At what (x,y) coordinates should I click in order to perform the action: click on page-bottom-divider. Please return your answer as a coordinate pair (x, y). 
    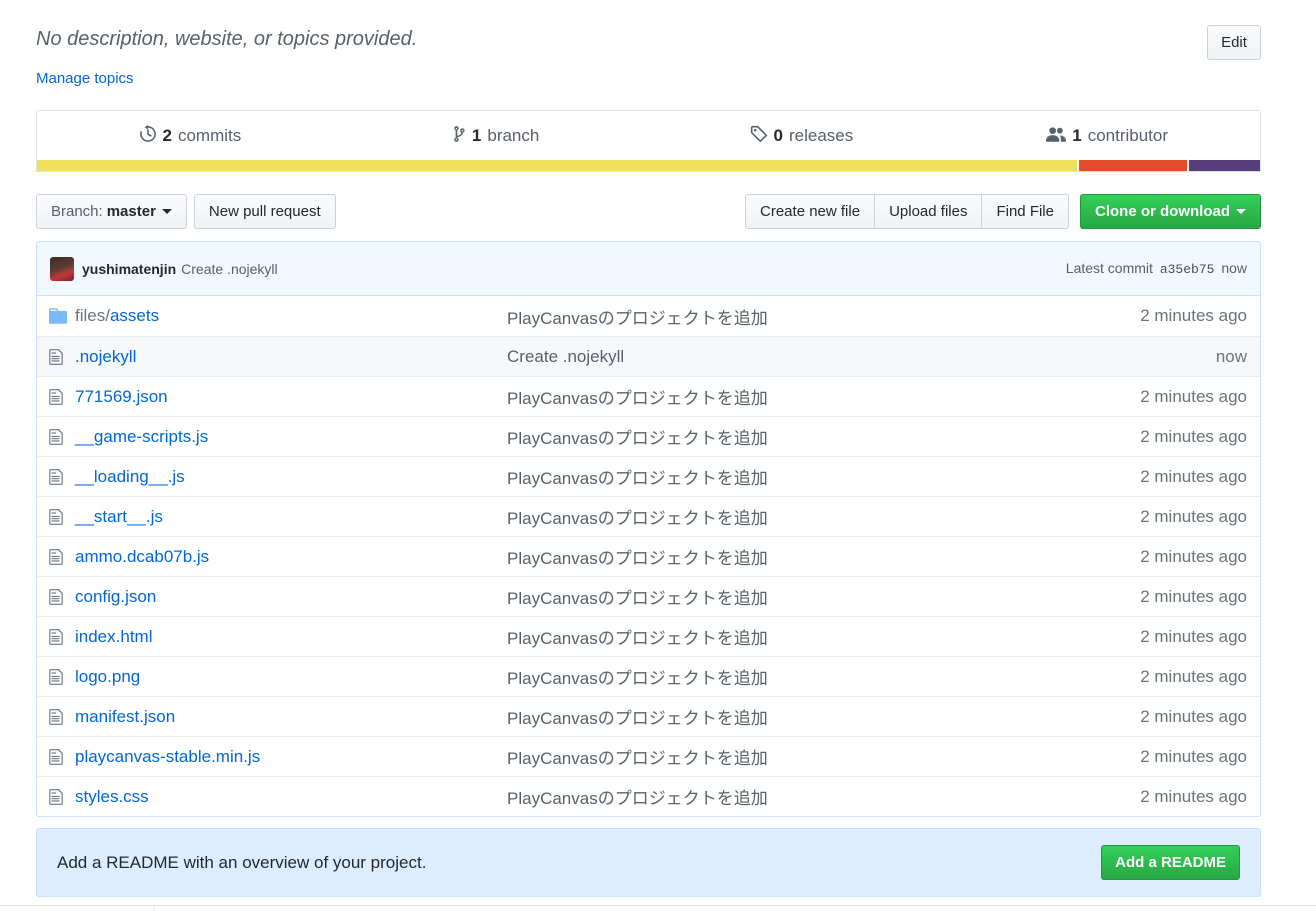
    Looking at the image, I should click on (658, 908).